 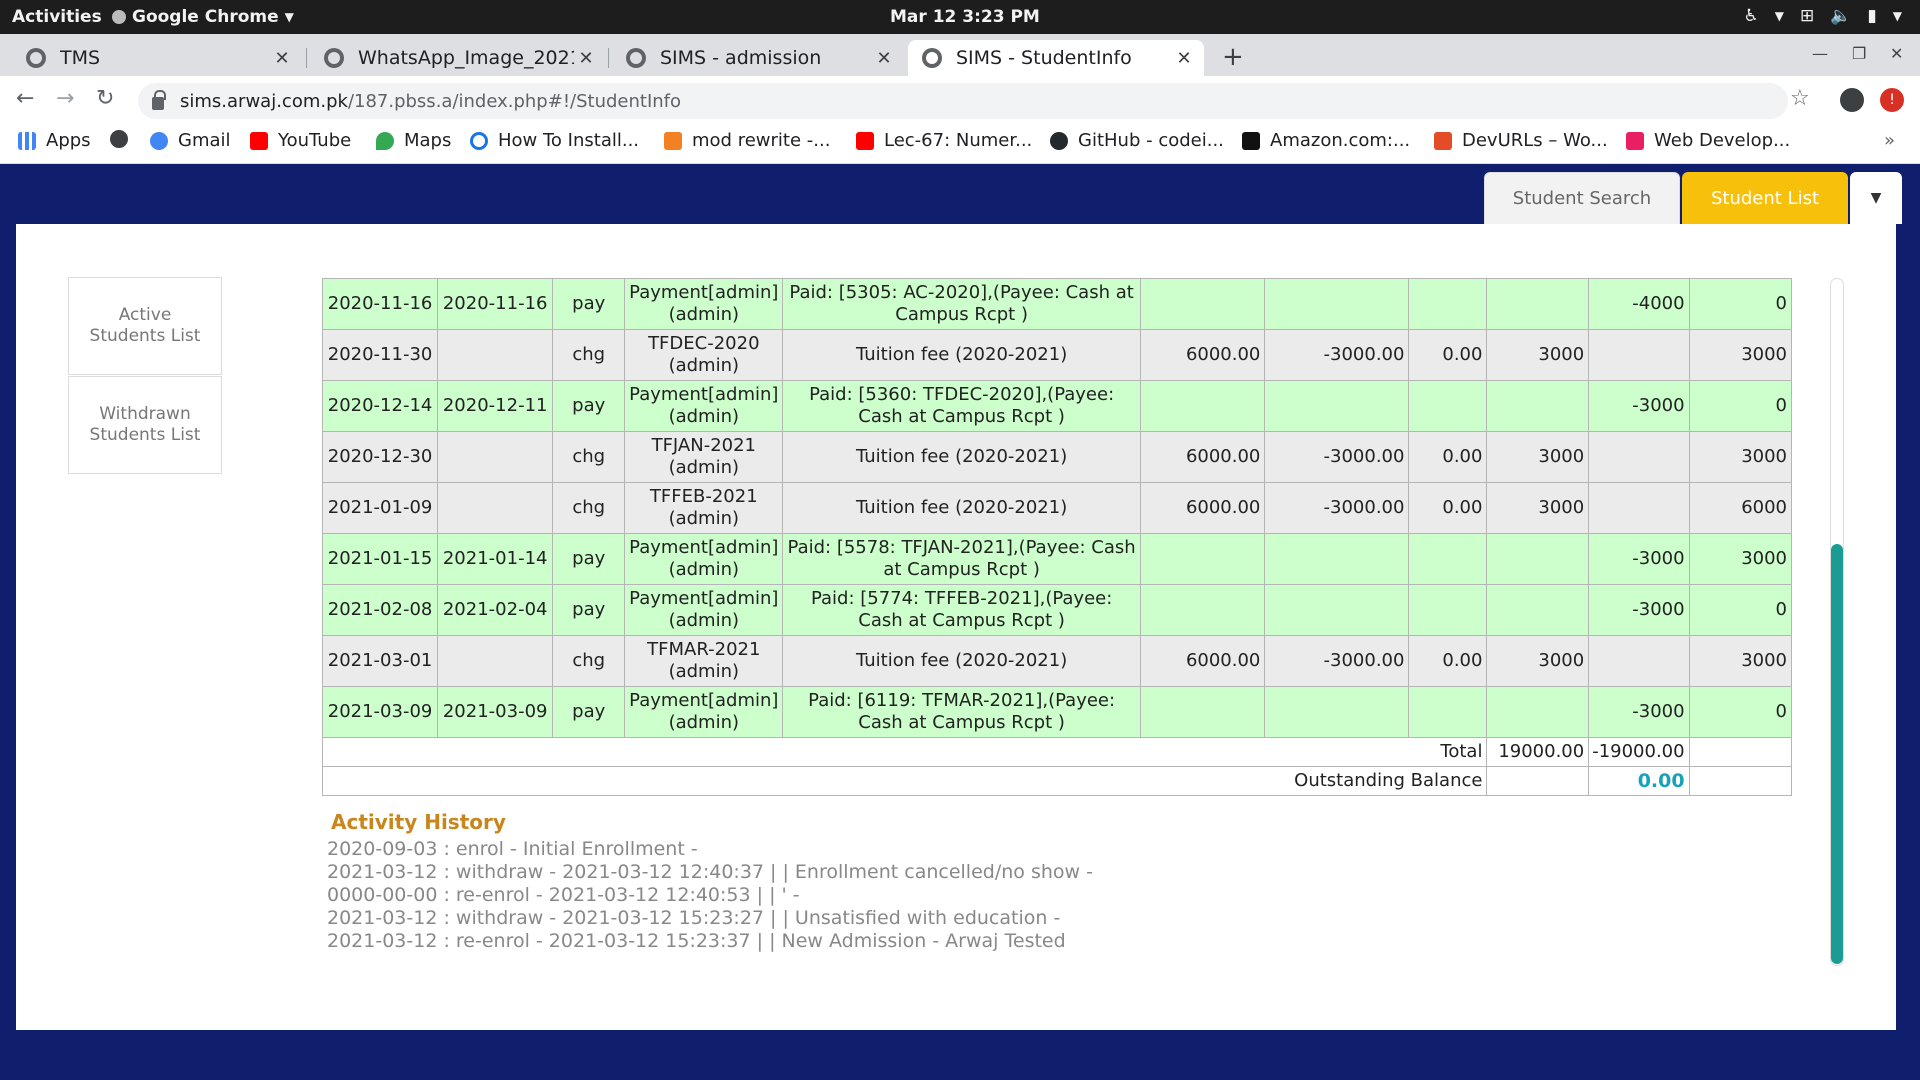 I want to click on chrome-icon, so click(x=119, y=17).